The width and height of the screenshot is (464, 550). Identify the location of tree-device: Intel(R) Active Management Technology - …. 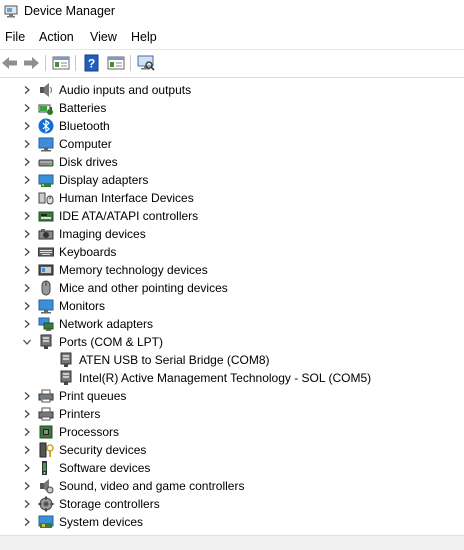
(232, 378).